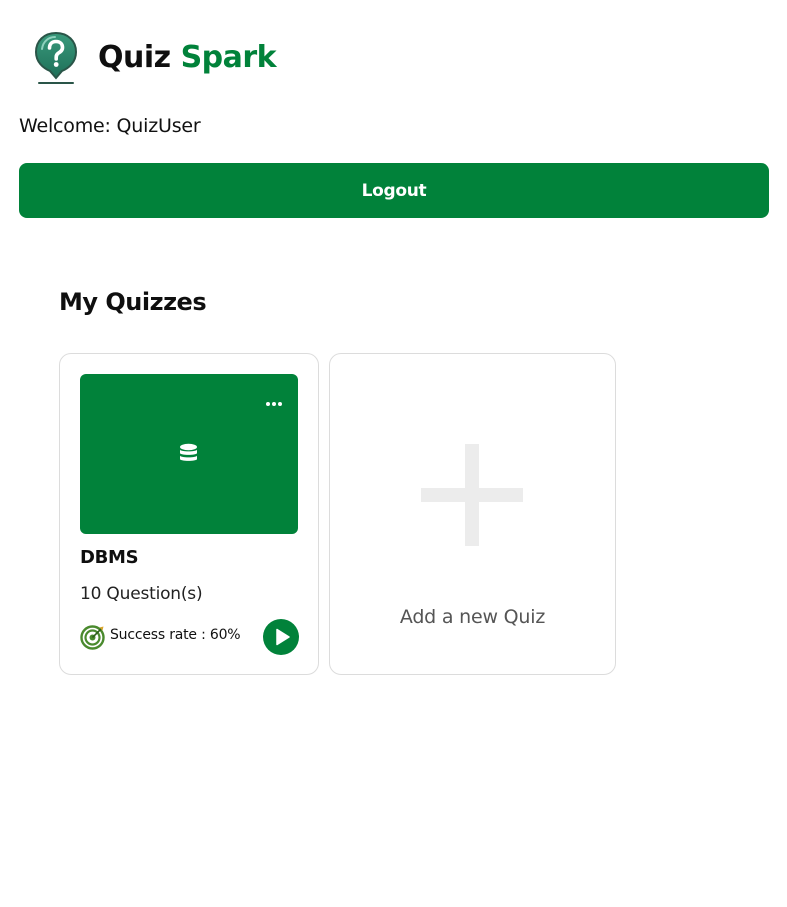 The image size is (787, 907). I want to click on add-quiz-label: Add a new Quiz, so click(472, 617).